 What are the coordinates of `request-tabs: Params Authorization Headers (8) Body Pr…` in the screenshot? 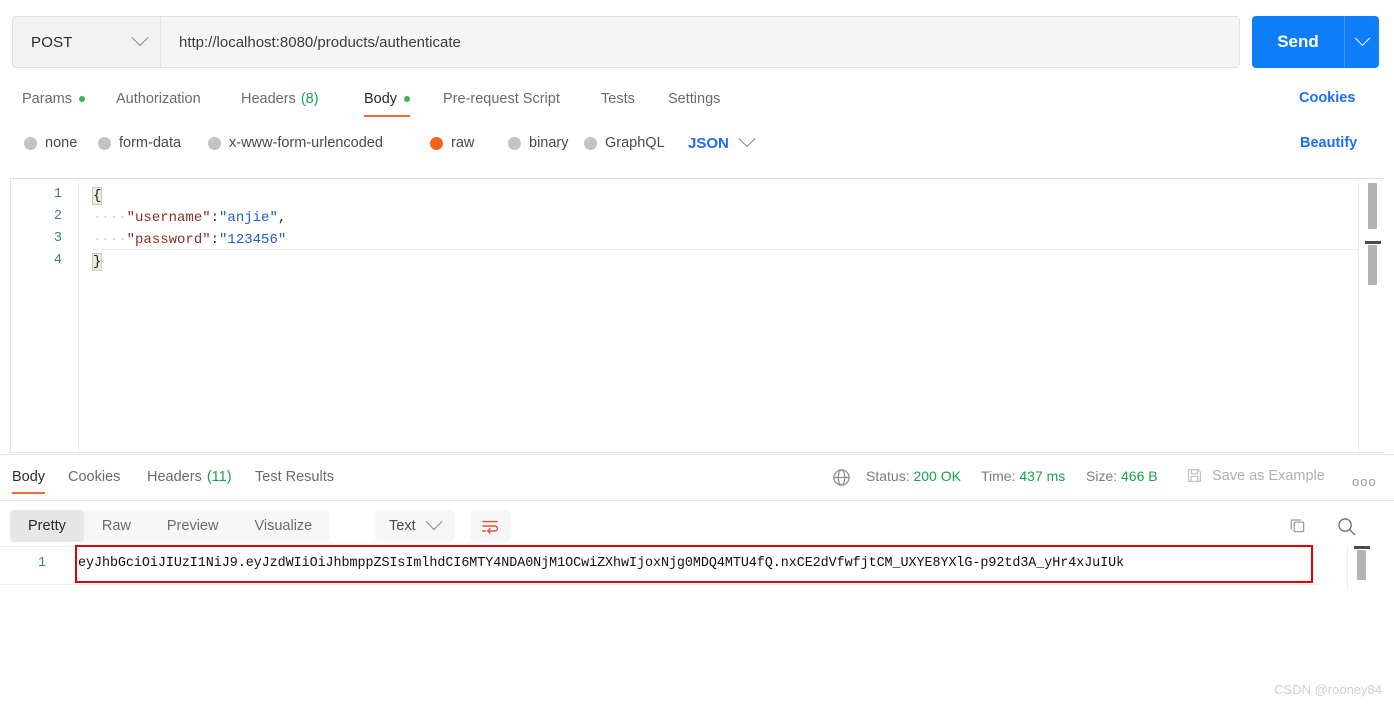 It's located at (697, 100).